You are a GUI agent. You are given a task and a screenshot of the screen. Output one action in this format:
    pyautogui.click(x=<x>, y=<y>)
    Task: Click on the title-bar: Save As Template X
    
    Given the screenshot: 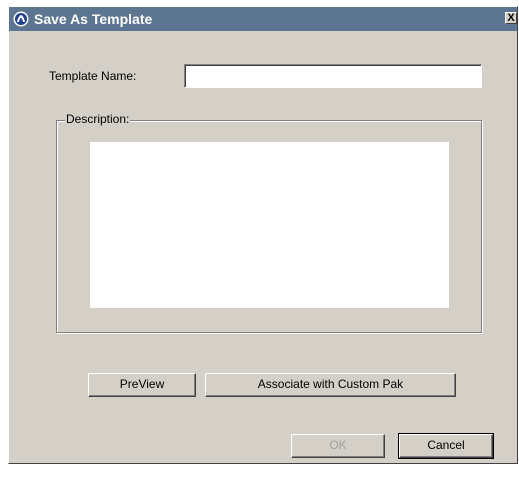 What is the action you would take?
    pyautogui.click(x=263, y=19)
    